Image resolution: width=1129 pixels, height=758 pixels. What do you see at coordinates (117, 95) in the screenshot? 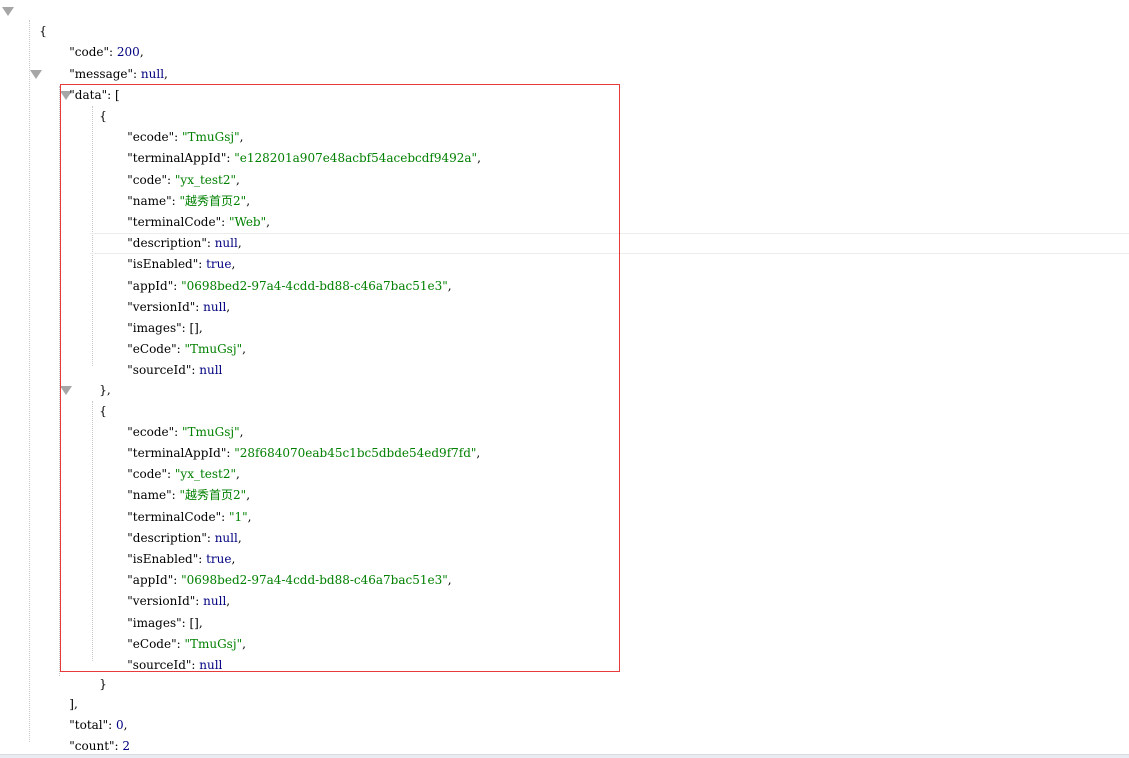
I see `open-bracket: [` at bounding box center [117, 95].